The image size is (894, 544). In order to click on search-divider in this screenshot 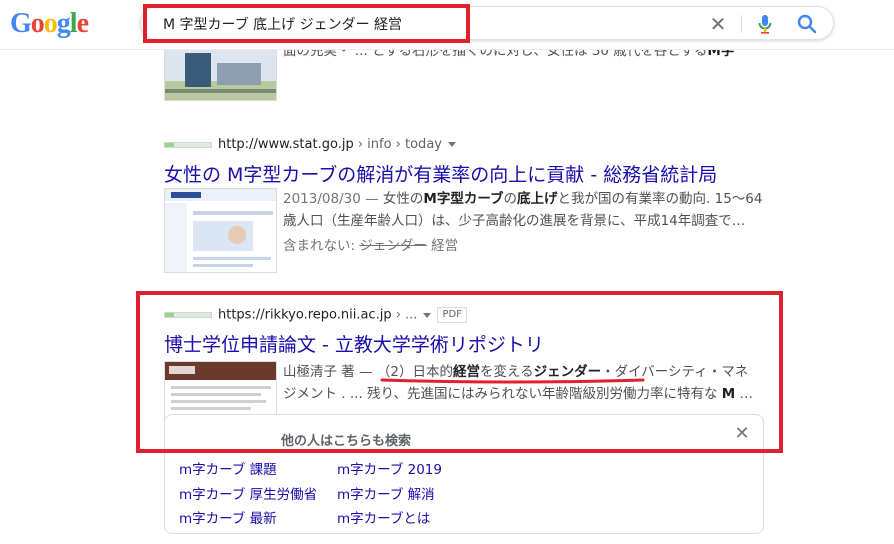, I will do `click(741, 24)`.